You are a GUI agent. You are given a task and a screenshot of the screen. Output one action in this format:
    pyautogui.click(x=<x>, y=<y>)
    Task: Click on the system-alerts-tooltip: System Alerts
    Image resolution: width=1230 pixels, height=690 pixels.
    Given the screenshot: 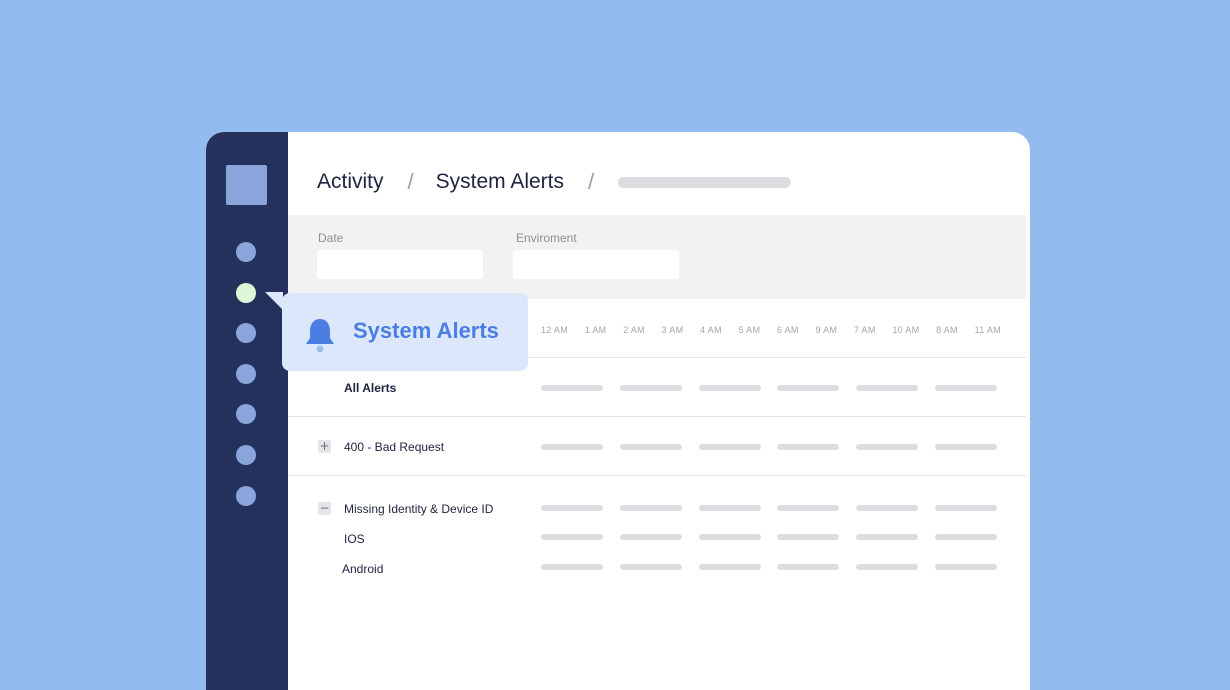 What is the action you would take?
    pyautogui.click(x=405, y=332)
    